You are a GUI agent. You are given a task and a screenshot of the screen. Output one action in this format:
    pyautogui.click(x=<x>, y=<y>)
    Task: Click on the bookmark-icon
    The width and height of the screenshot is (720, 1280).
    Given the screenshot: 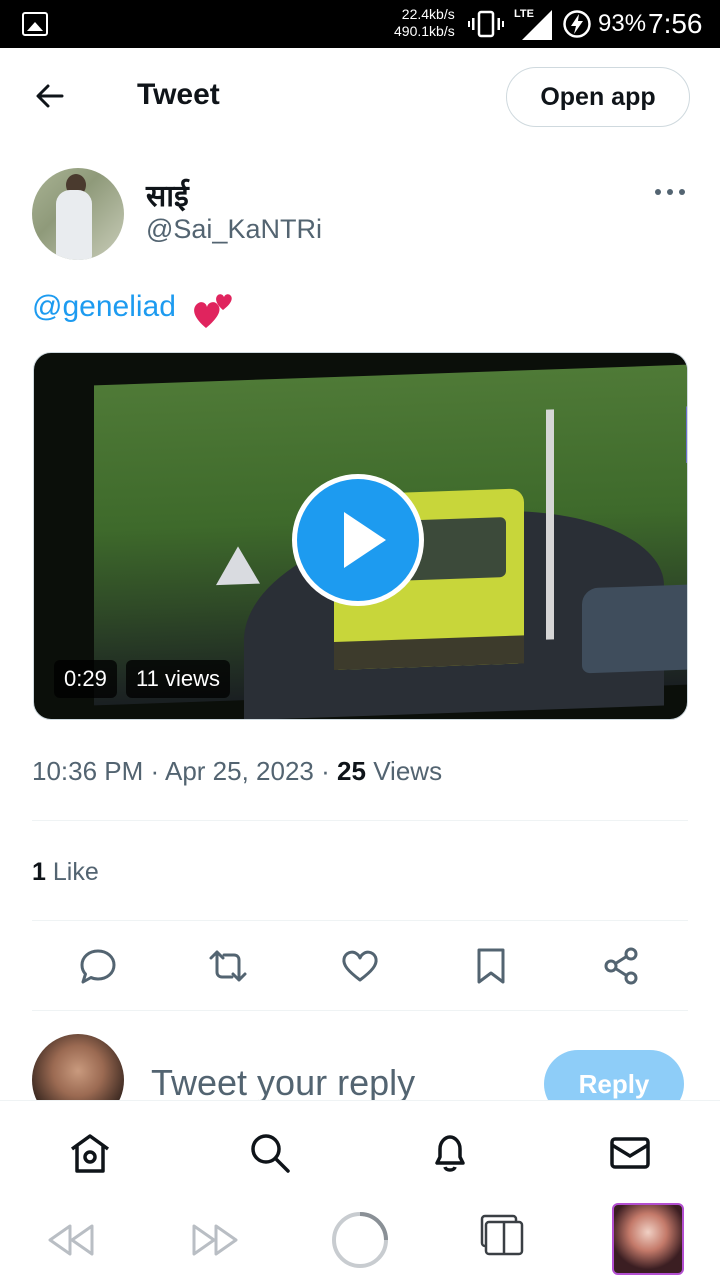 What is the action you would take?
    pyautogui.click(x=491, y=966)
    